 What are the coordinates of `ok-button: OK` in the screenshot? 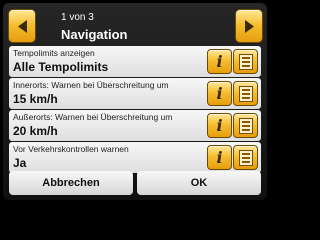 It's located at (199, 183).